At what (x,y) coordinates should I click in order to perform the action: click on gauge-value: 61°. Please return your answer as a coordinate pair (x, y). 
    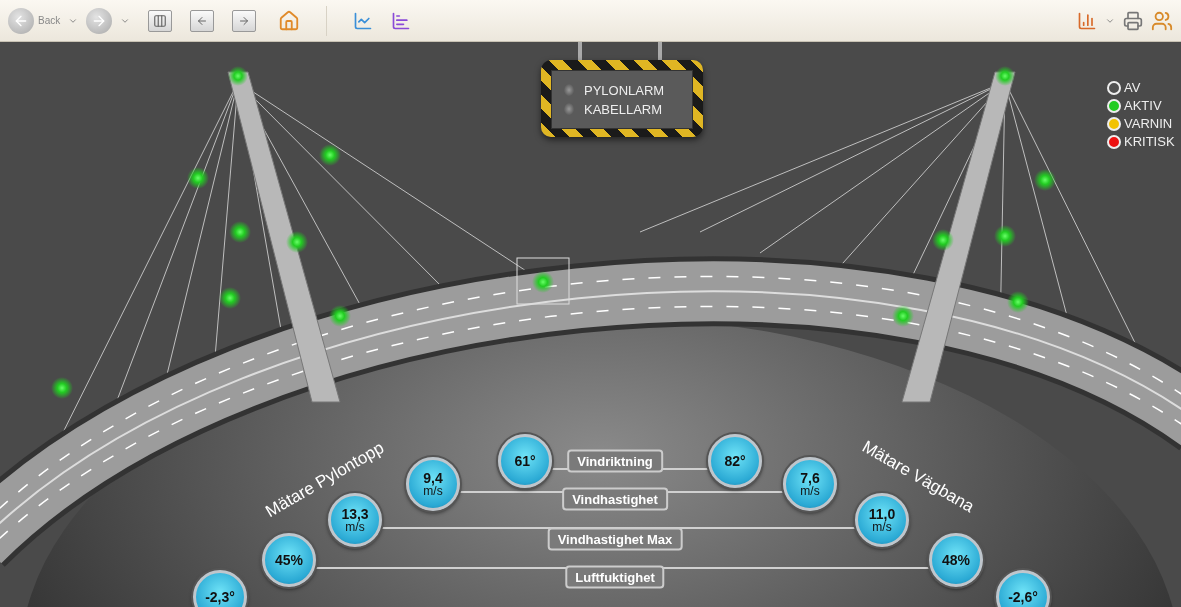
    Looking at the image, I should click on (525, 461).